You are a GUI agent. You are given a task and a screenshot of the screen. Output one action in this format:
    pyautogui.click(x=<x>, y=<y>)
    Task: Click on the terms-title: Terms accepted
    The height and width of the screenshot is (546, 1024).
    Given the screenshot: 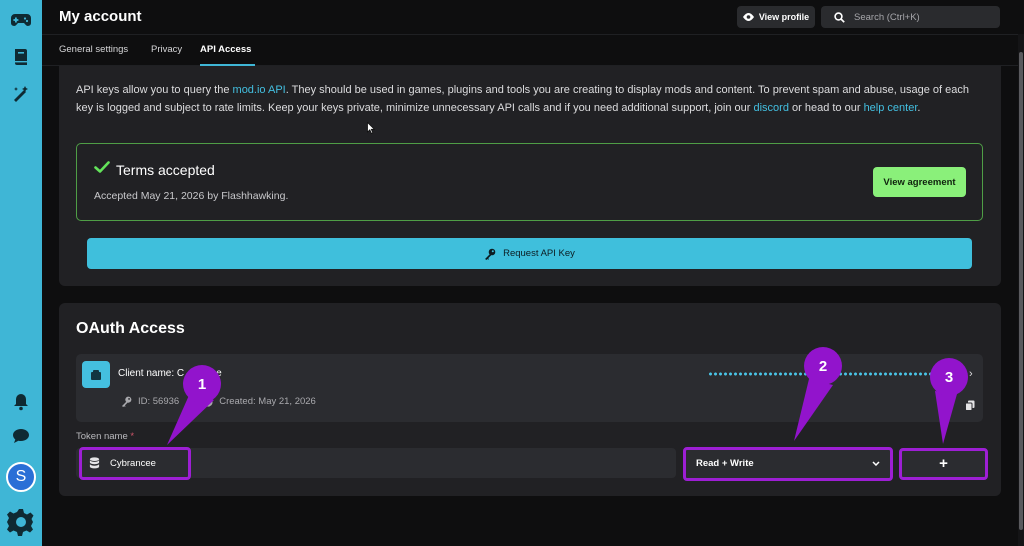 What is the action you would take?
    pyautogui.click(x=165, y=170)
    